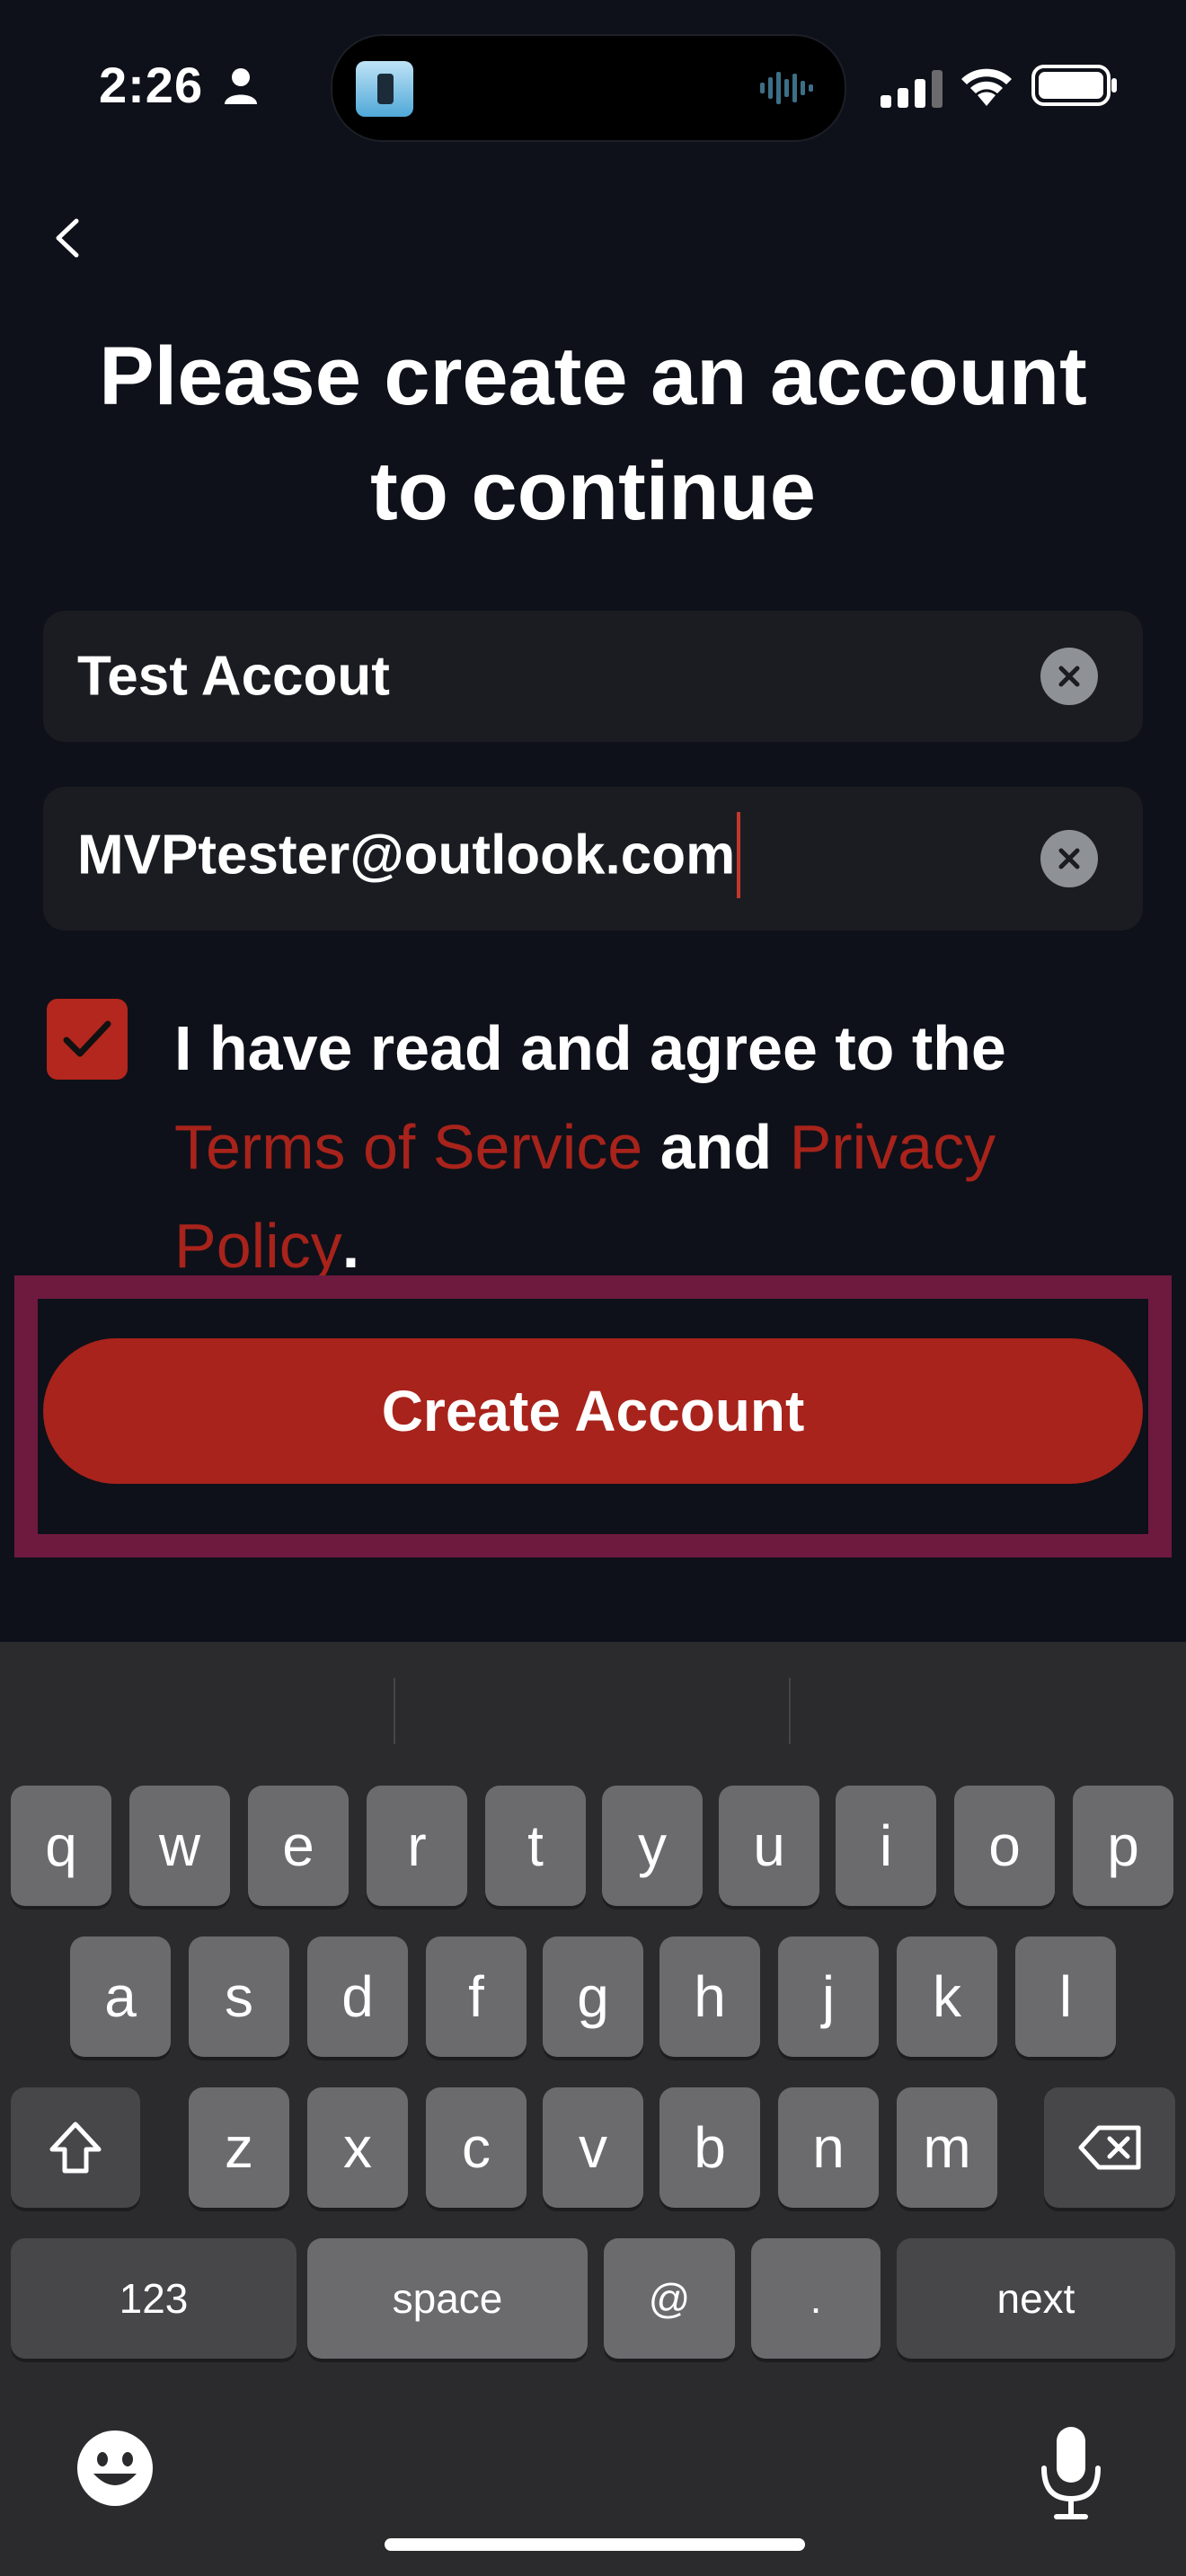  I want to click on name-field: Test Accout, so click(593, 676).